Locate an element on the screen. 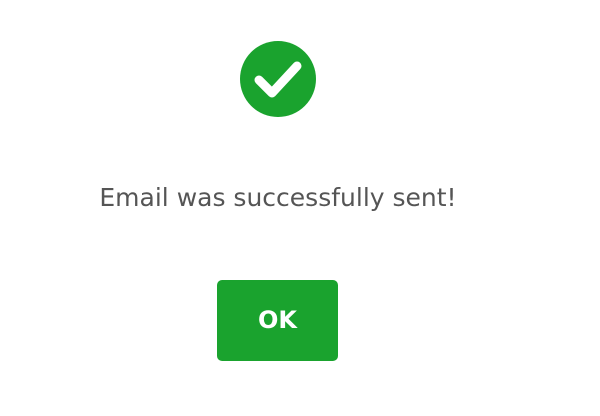 Image resolution: width=600 pixels, height=416 pixels. ok-button: OK is located at coordinates (277, 320).